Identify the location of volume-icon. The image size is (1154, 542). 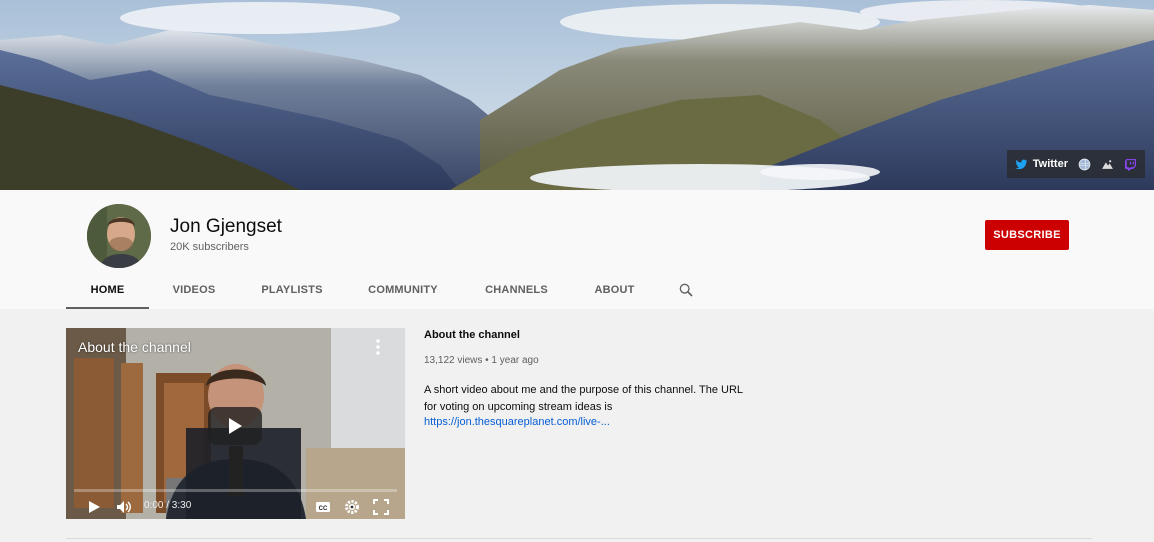
(124, 507).